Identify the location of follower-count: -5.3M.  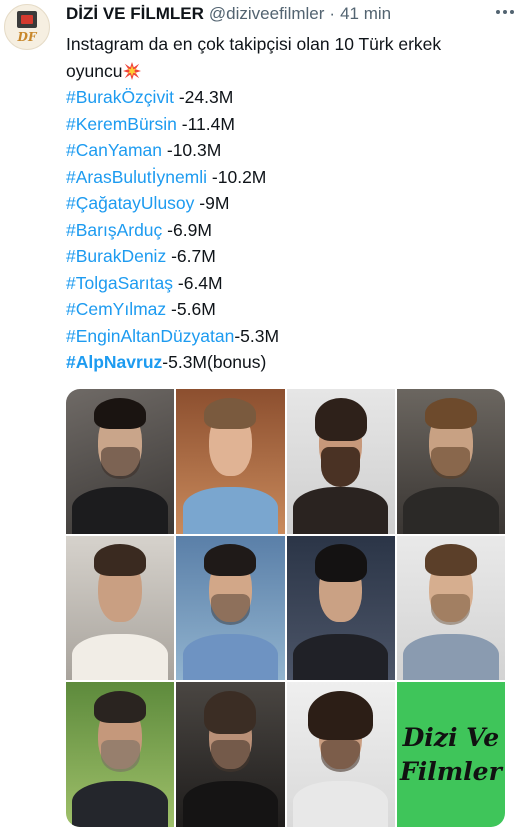
(257, 335).